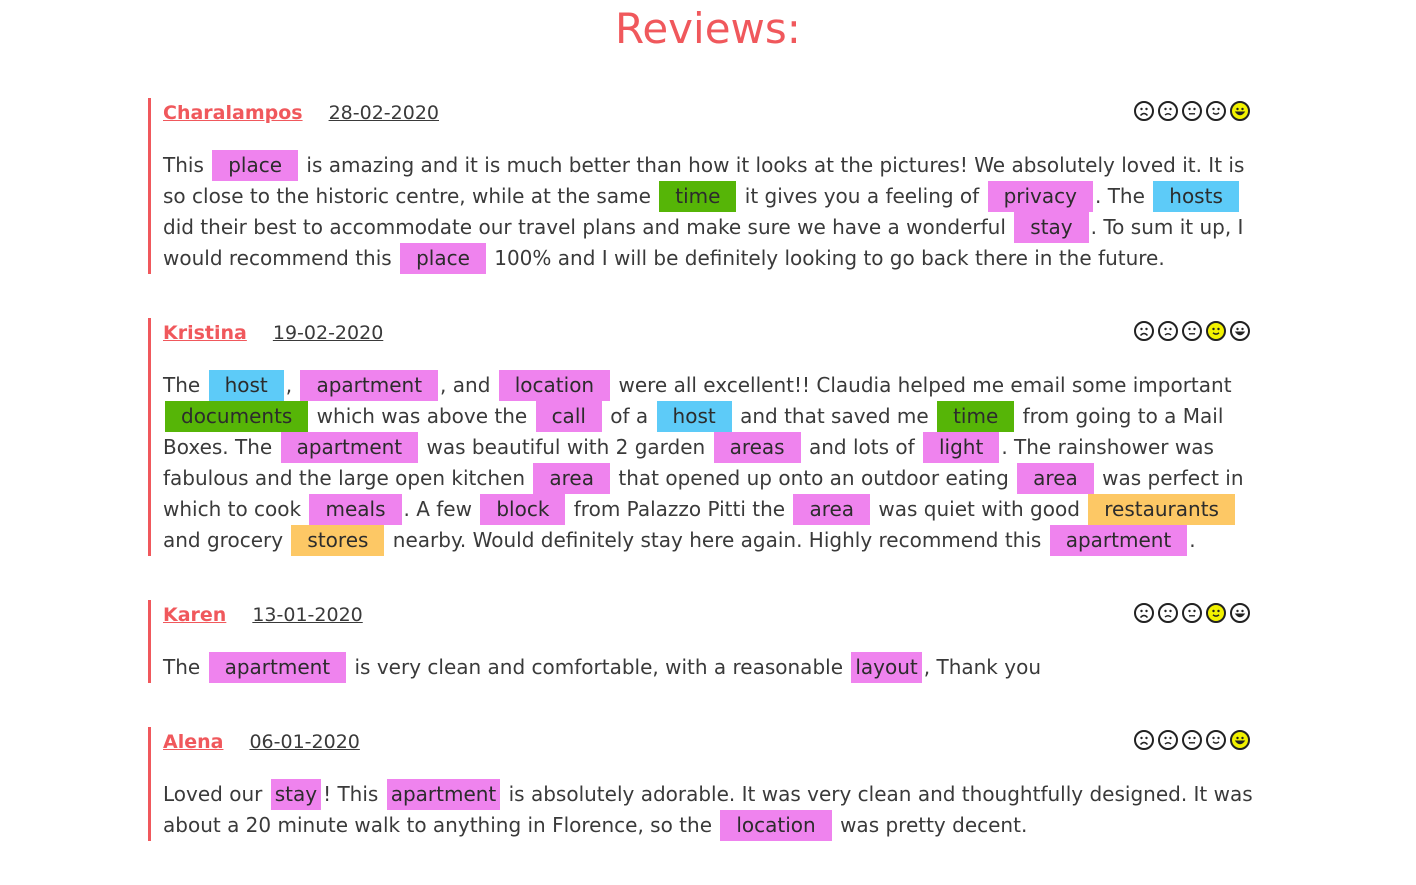 The width and height of the screenshot is (1416, 885). What do you see at coordinates (1192, 540) in the screenshot?
I see `review-text-segment: .` at bounding box center [1192, 540].